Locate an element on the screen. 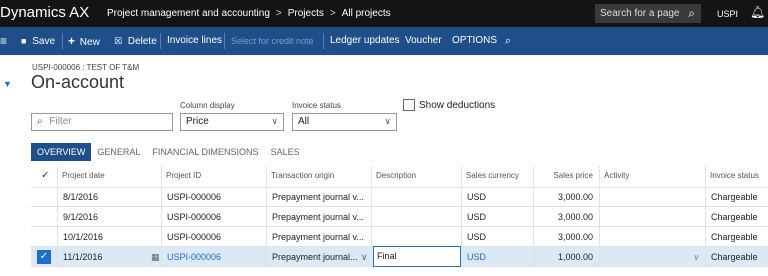 The height and width of the screenshot is (276, 768). cell-sales-price: 1,000.00 is located at coordinates (566, 257).